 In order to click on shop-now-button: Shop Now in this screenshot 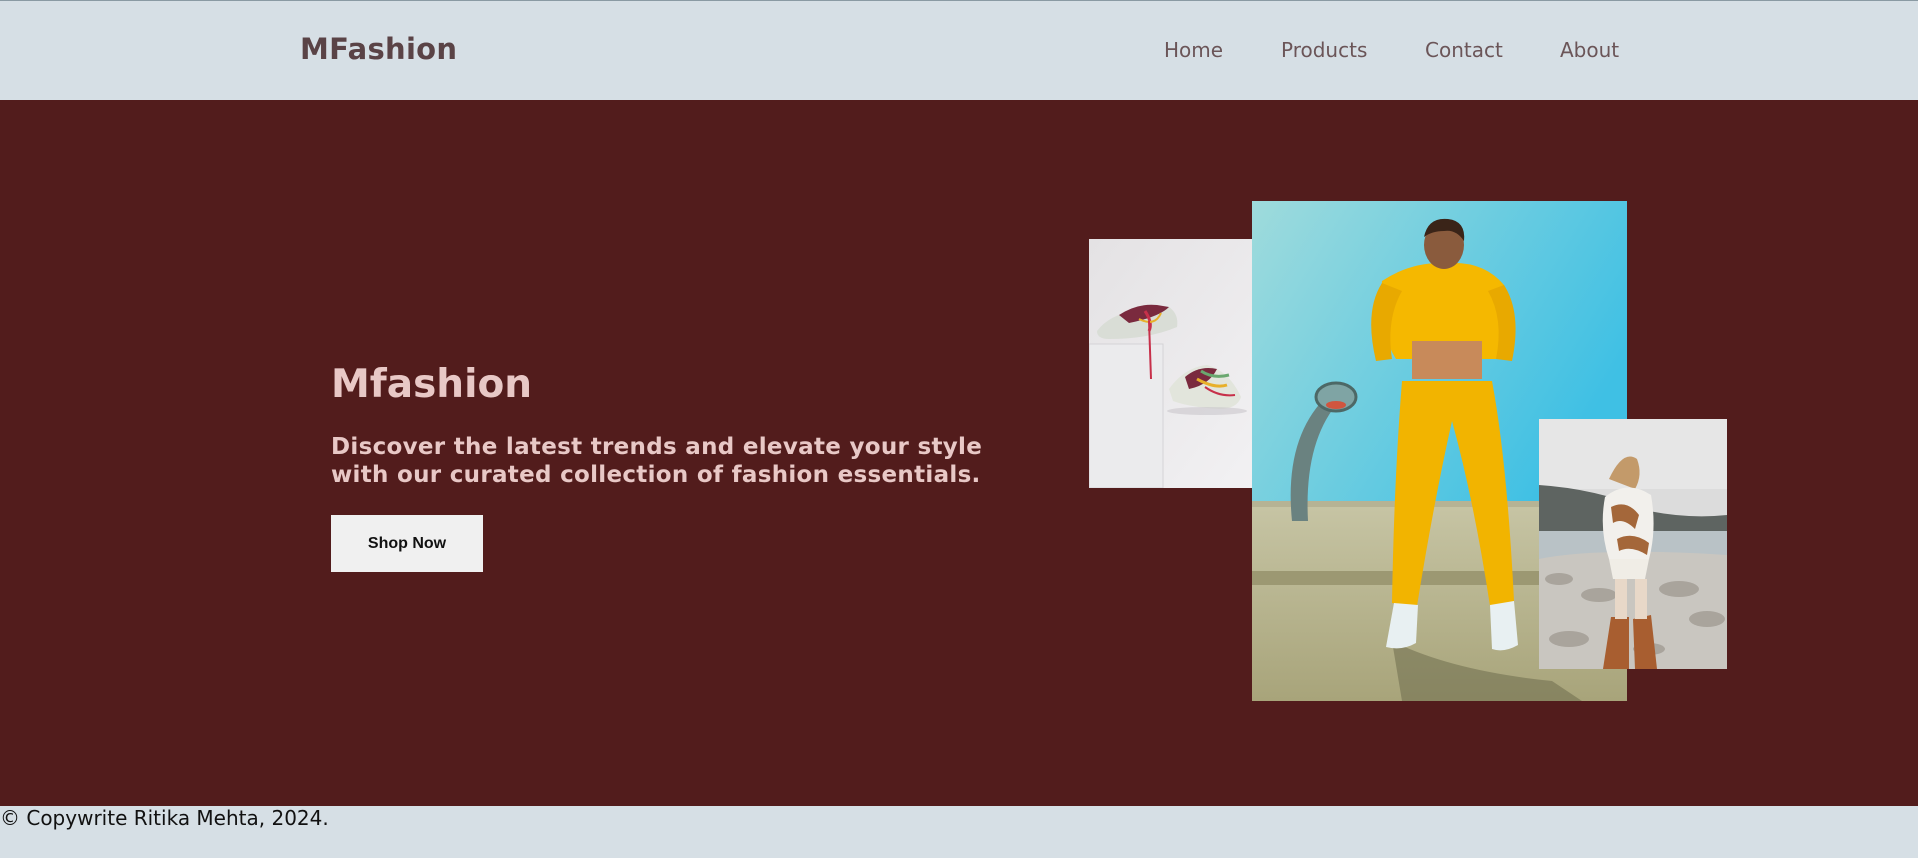, I will do `click(407, 543)`.